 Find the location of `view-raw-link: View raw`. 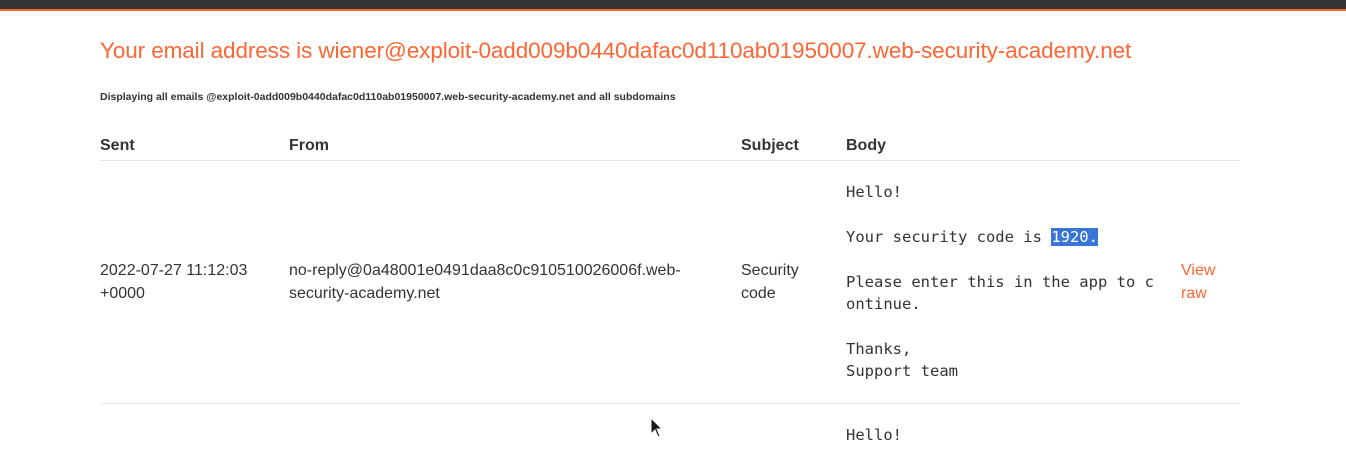

view-raw-link: View raw is located at coordinates (1198, 282).